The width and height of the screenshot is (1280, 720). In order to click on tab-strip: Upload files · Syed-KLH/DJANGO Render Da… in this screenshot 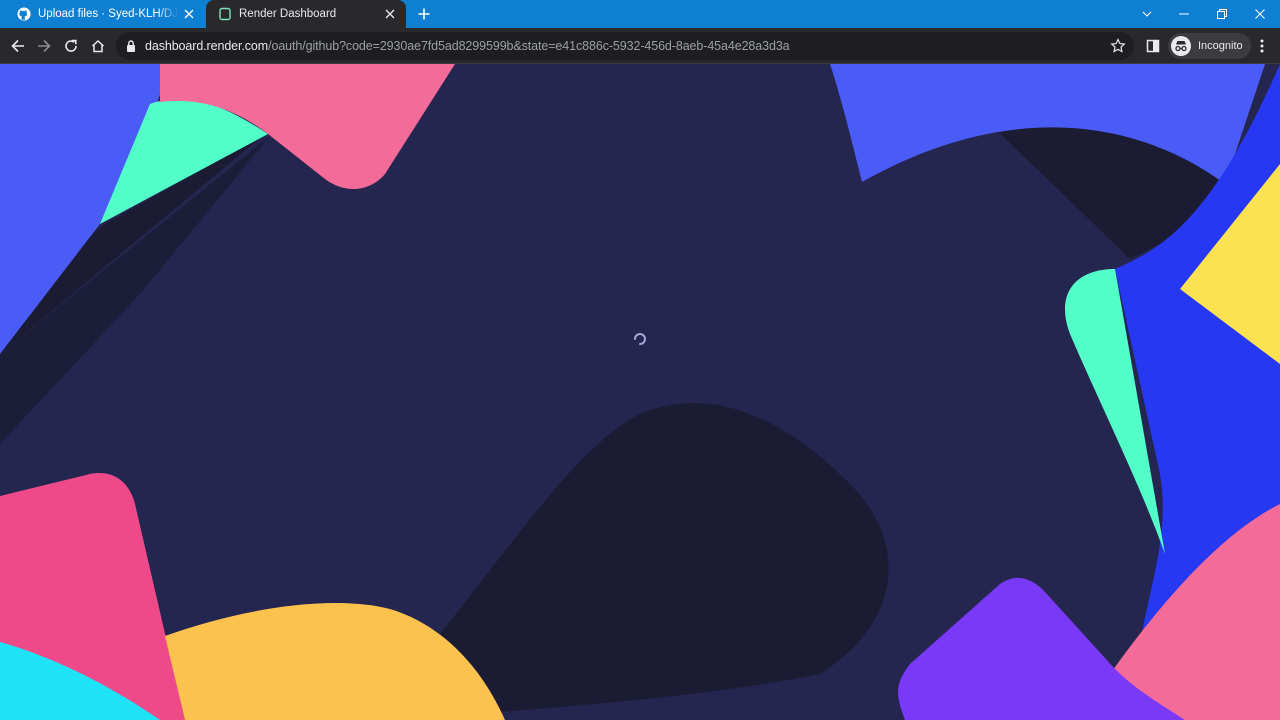, I will do `click(640, 14)`.